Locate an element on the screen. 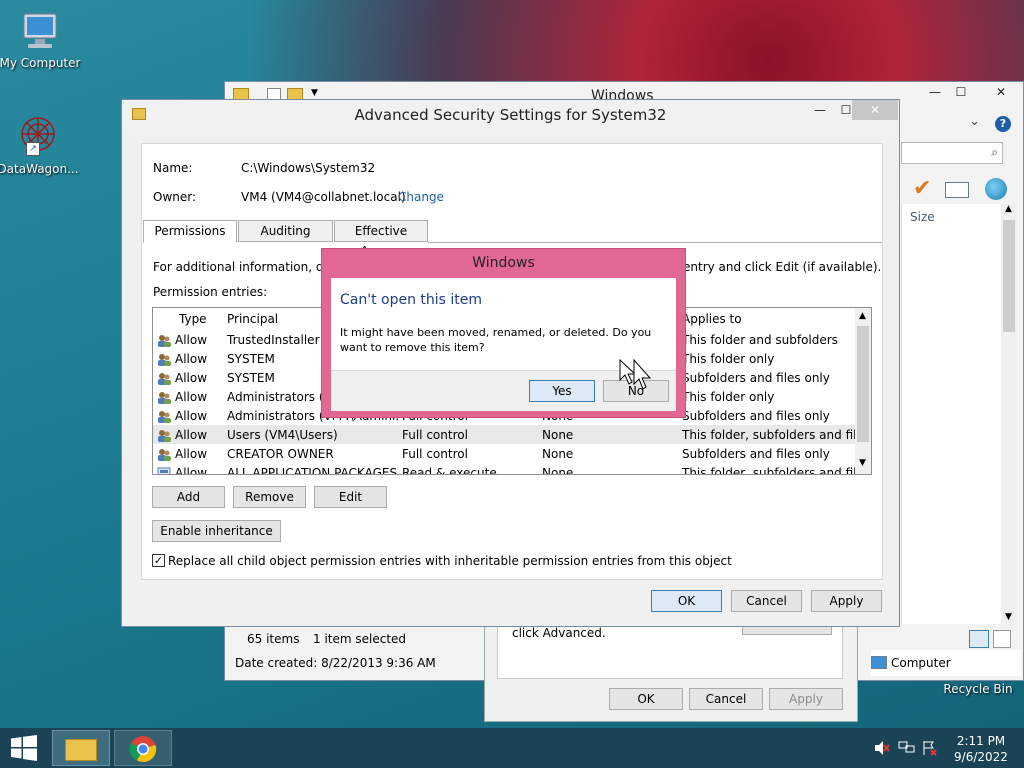 This screenshot has height=768, width=1024. date-created: Date created: 8/22/2013 9:36 AM is located at coordinates (335, 663).